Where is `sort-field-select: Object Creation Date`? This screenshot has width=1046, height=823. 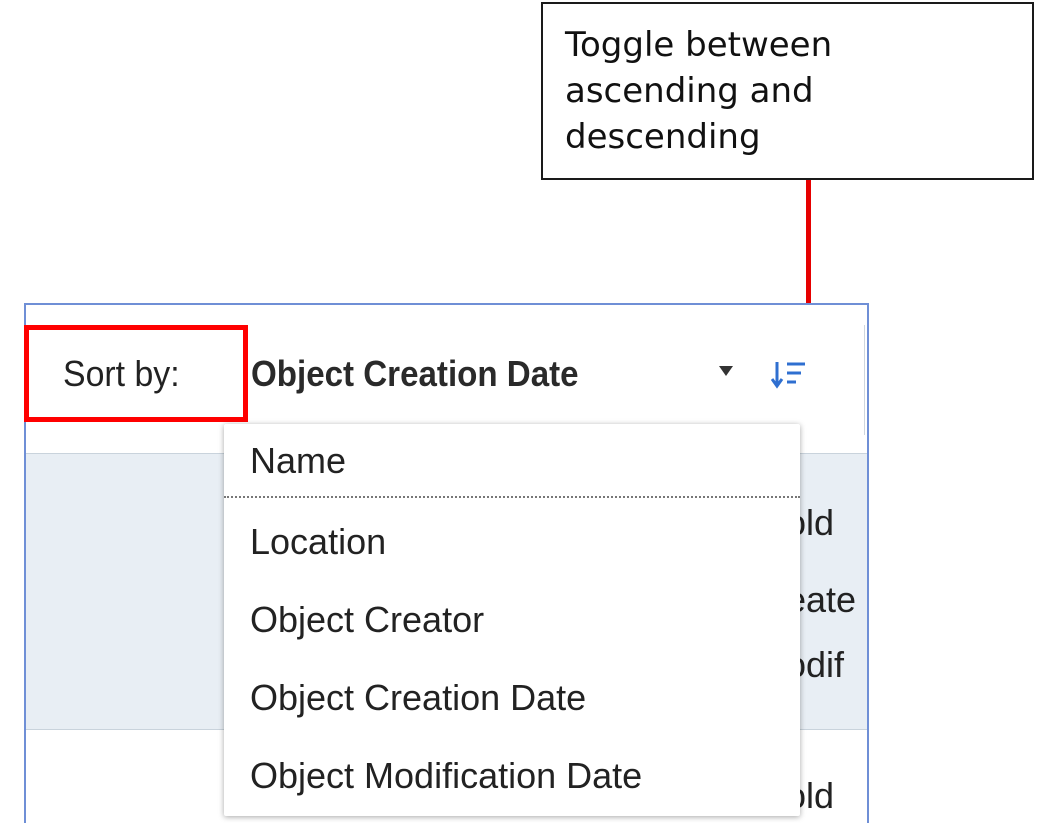
sort-field-select: Object Creation Date is located at coordinates (415, 374).